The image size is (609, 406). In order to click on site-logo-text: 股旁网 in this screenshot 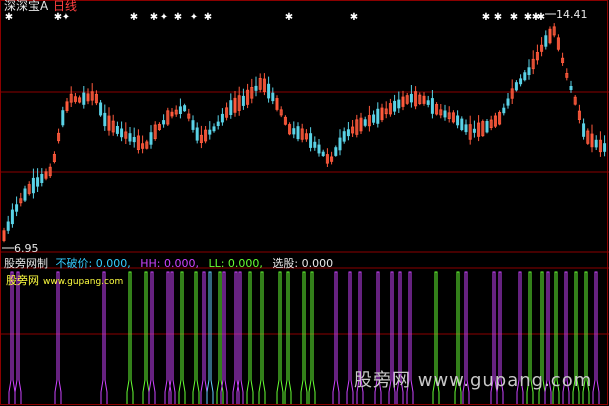, I will do `click(22, 280)`.